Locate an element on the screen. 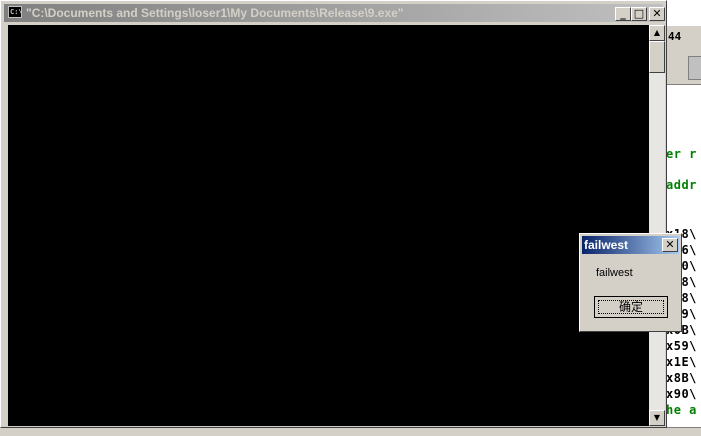 This screenshot has height=436, width=701. code-line: addr is located at coordinates (681, 185).